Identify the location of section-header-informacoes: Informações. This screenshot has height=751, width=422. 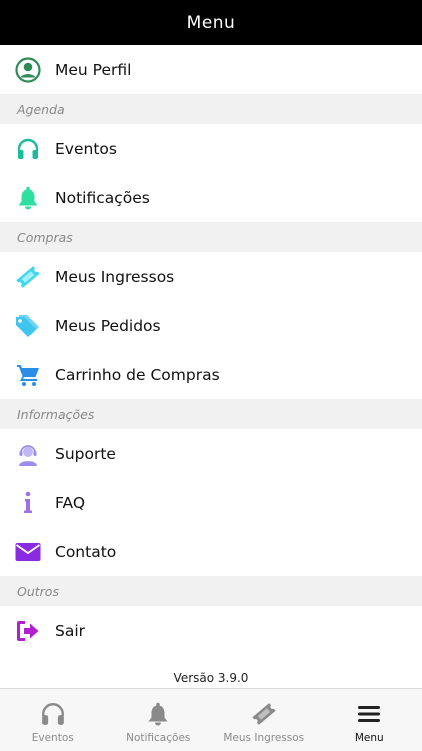
(211, 414).